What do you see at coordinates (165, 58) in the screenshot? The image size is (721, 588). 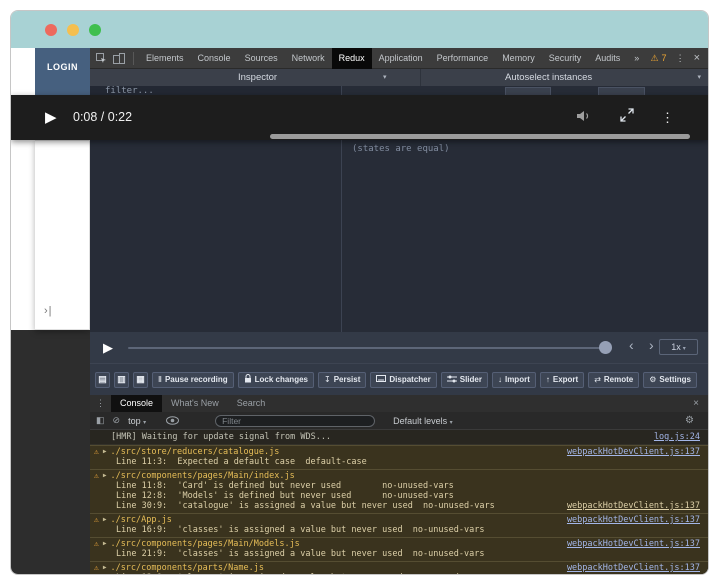 I see `tab-elements: Elements` at bounding box center [165, 58].